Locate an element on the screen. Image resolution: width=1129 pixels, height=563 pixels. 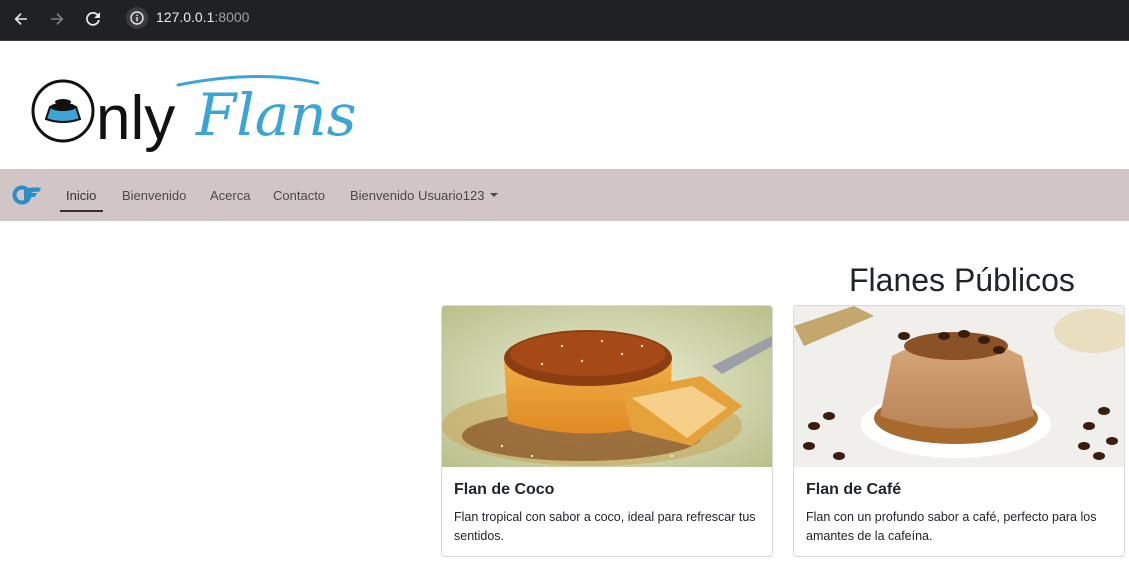
onlyflans-logo: nly Flans is located at coordinates (208, 113).